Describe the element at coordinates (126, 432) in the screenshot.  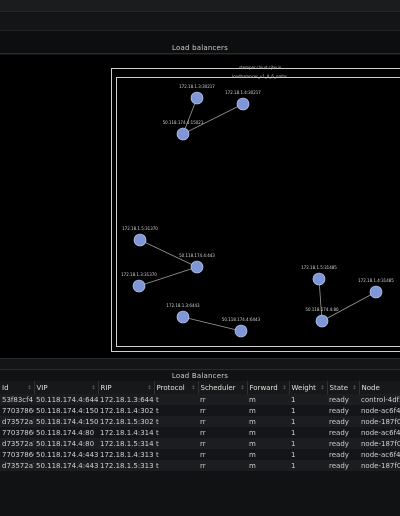
I see `table-cell: 172.18.1.4:31485` at that location.